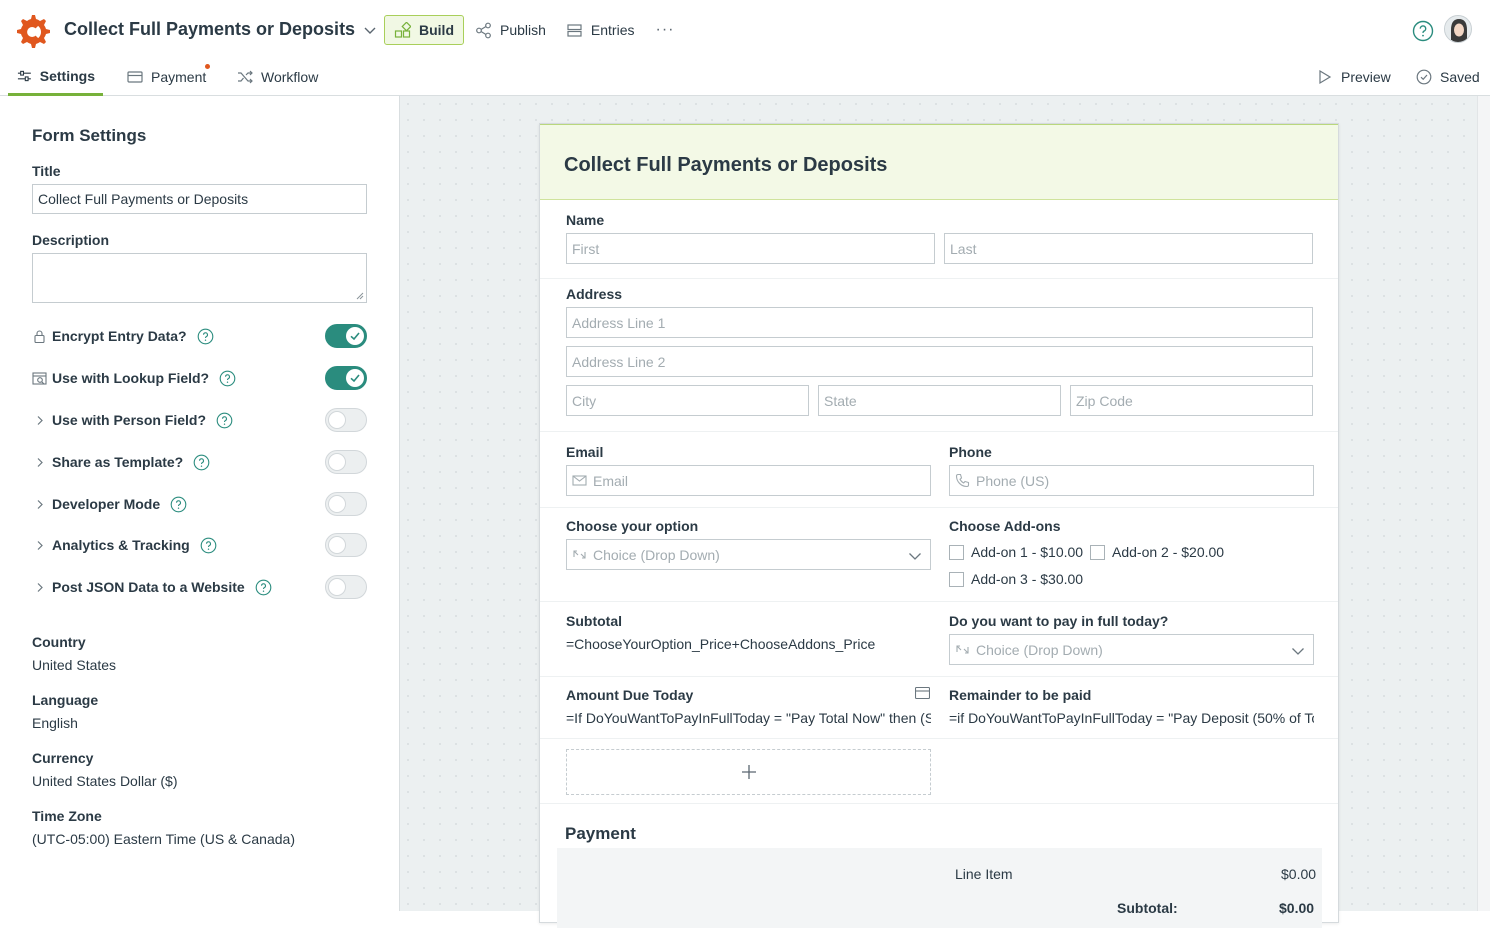 This screenshot has width=1490, height=928. What do you see at coordinates (1157, 552) in the screenshot?
I see `addon-2-checkbox: Add-on 2 - $20.00` at bounding box center [1157, 552].